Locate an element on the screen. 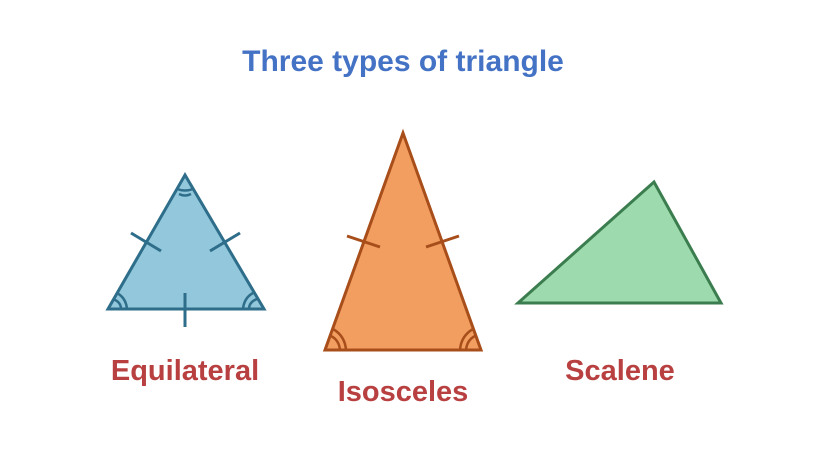  scalene-triangle is located at coordinates (619, 242).